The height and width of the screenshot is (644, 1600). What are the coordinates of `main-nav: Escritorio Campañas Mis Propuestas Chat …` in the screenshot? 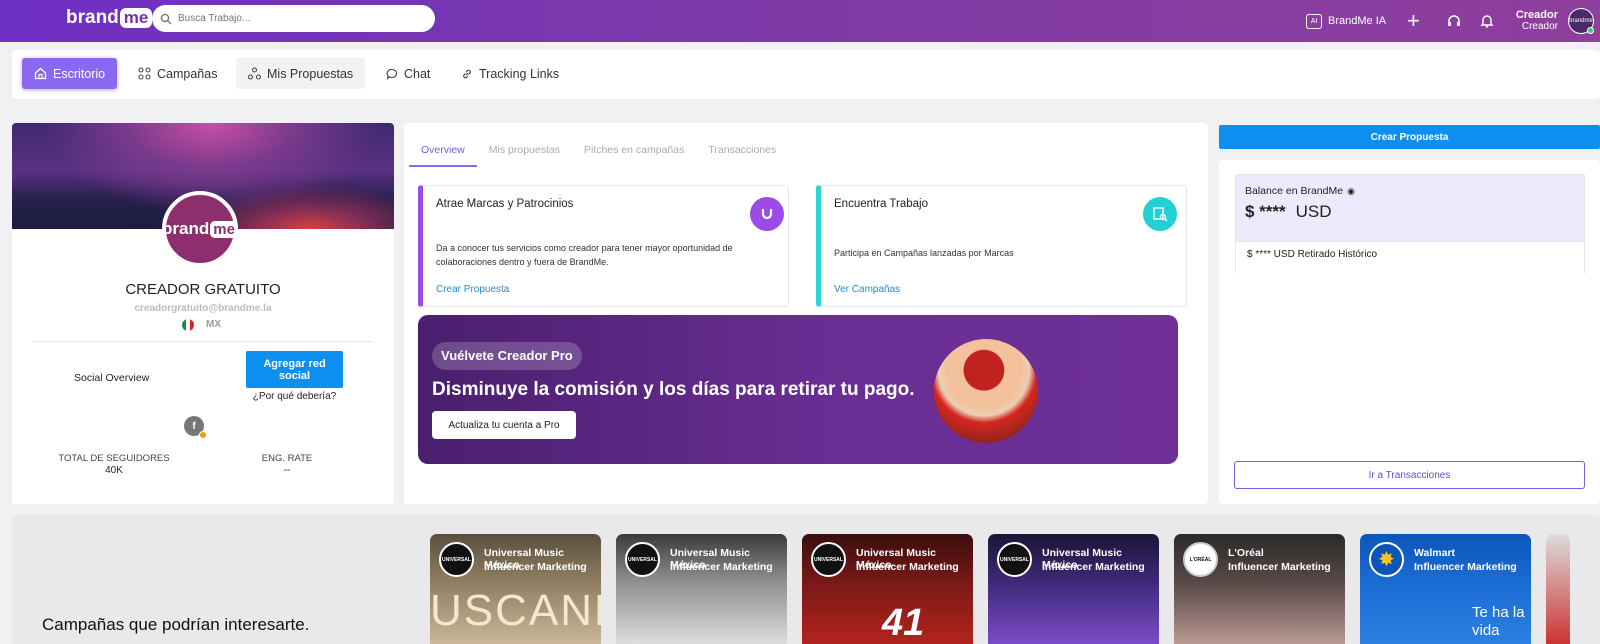 It's located at (806, 74).